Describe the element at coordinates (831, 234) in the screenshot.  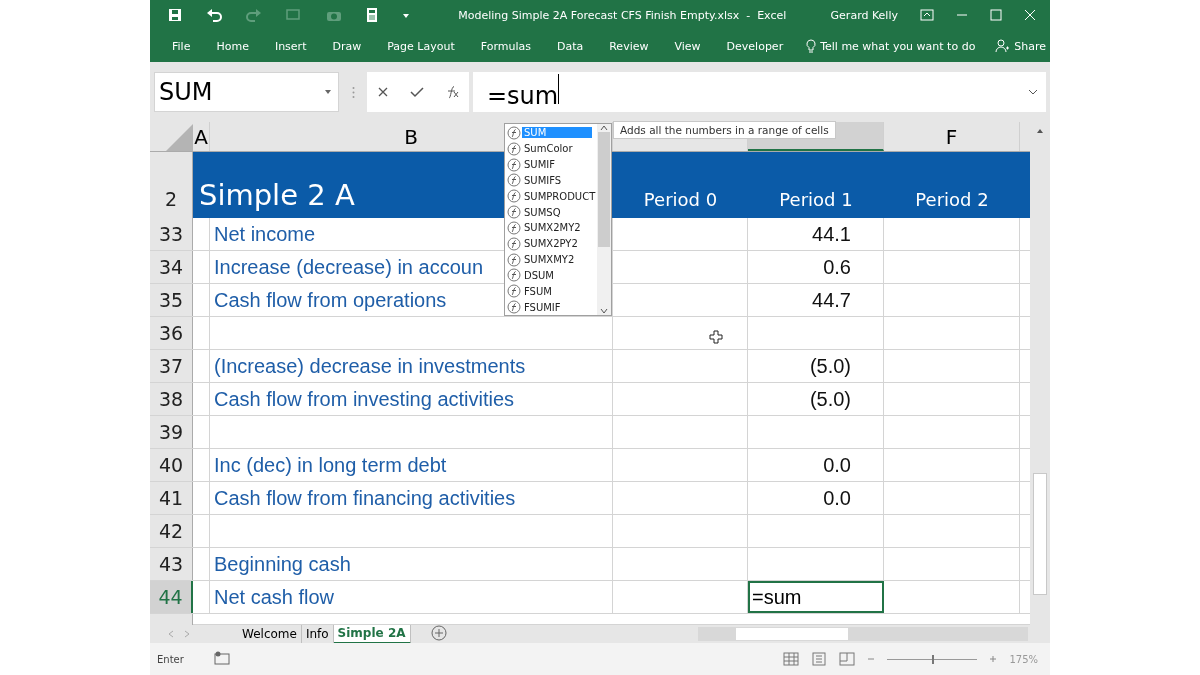
I see `cell-value: 44.1` at that location.